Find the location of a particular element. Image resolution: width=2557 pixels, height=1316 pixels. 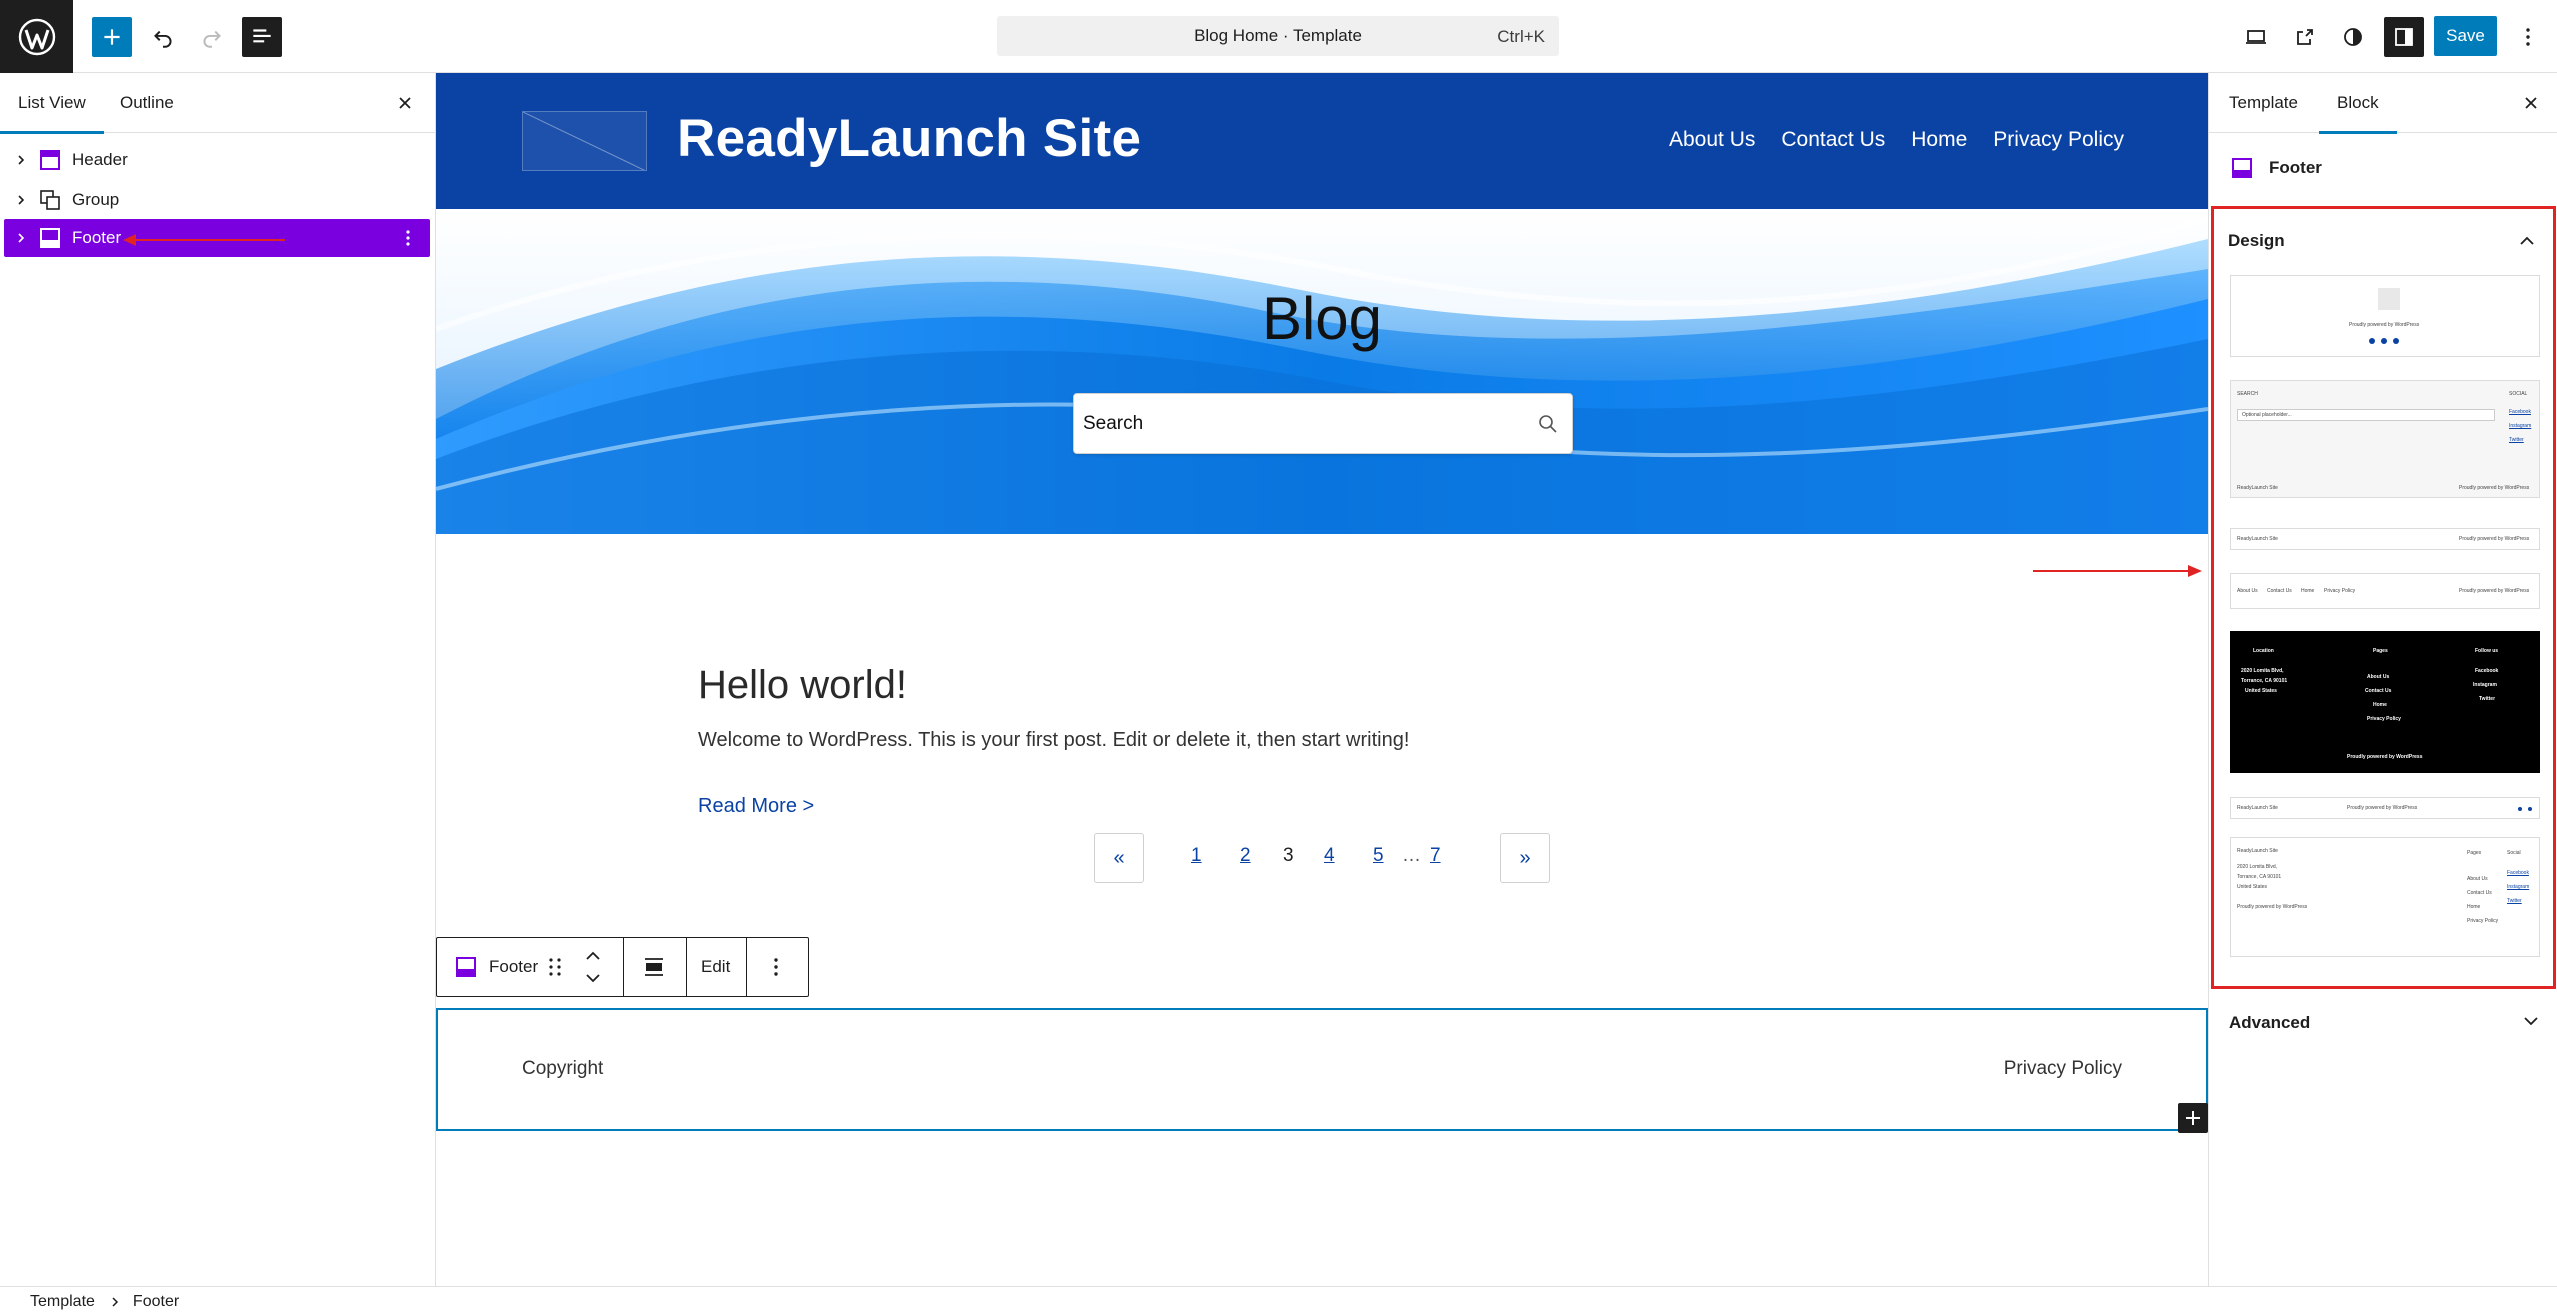

list-item-label: Group is located at coordinates (96, 199).